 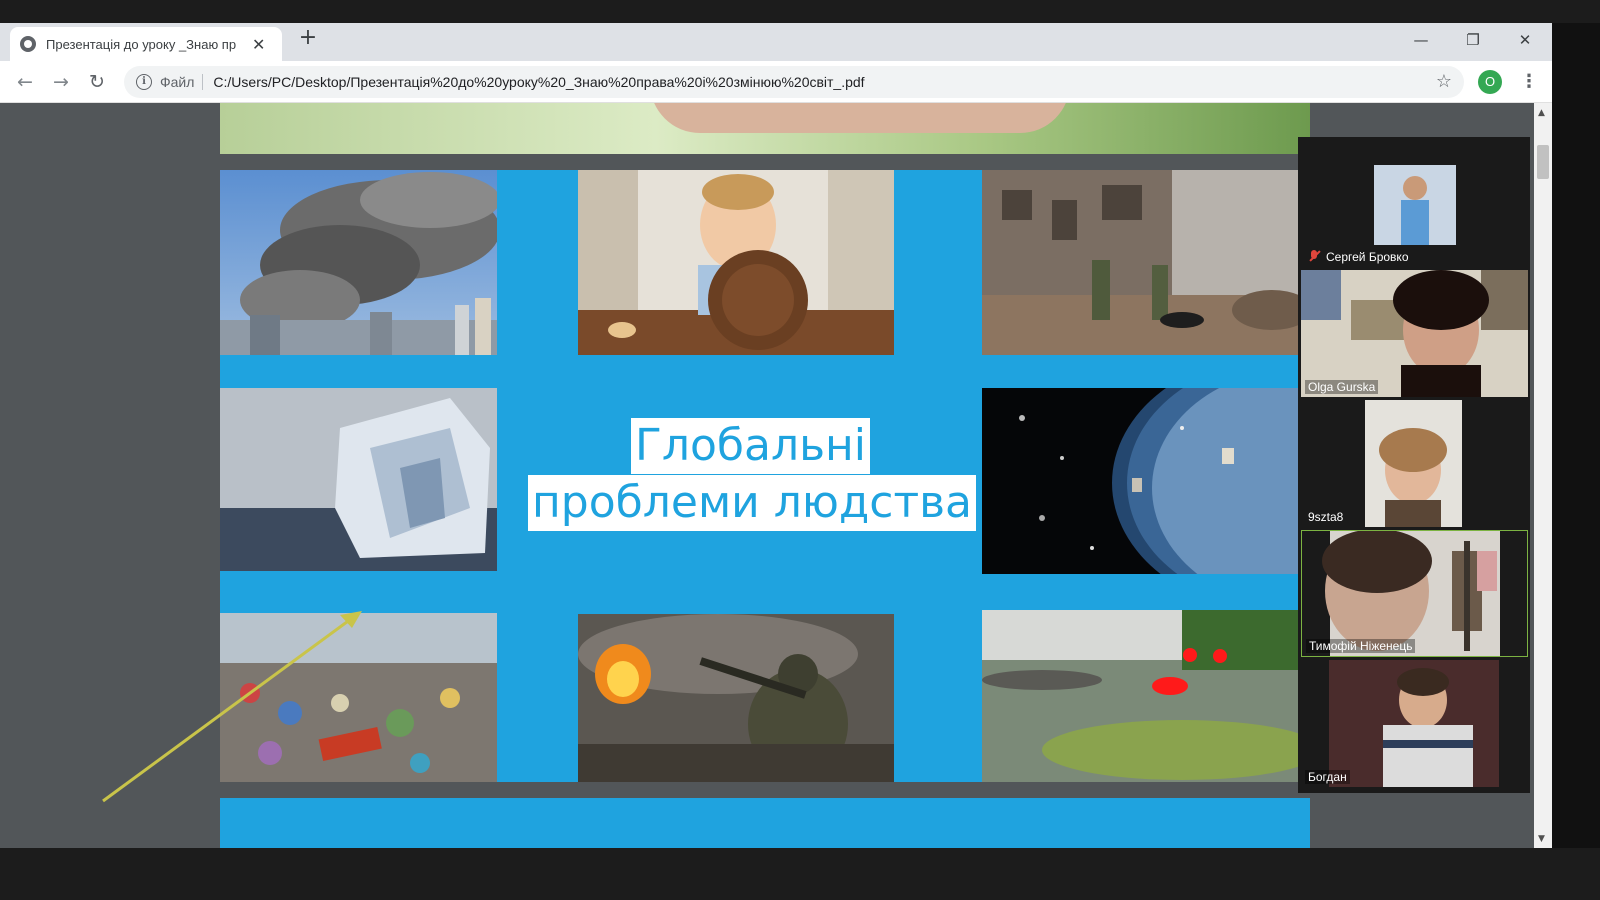 What do you see at coordinates (1414, 593) in the screenshot?
I see `participant-tile-active: Тимофій Ніженець` at bounding box center [1414, 593].